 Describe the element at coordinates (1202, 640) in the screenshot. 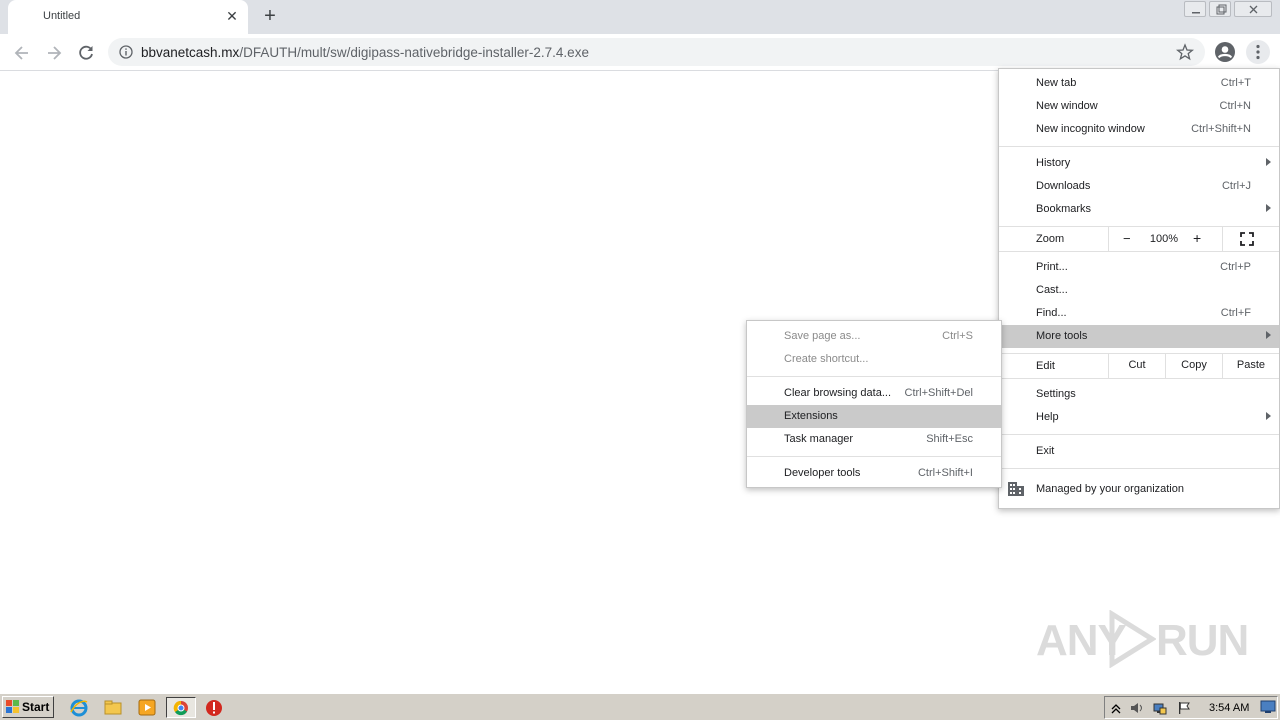

I see `watermark-text-right: RUN` at that location.